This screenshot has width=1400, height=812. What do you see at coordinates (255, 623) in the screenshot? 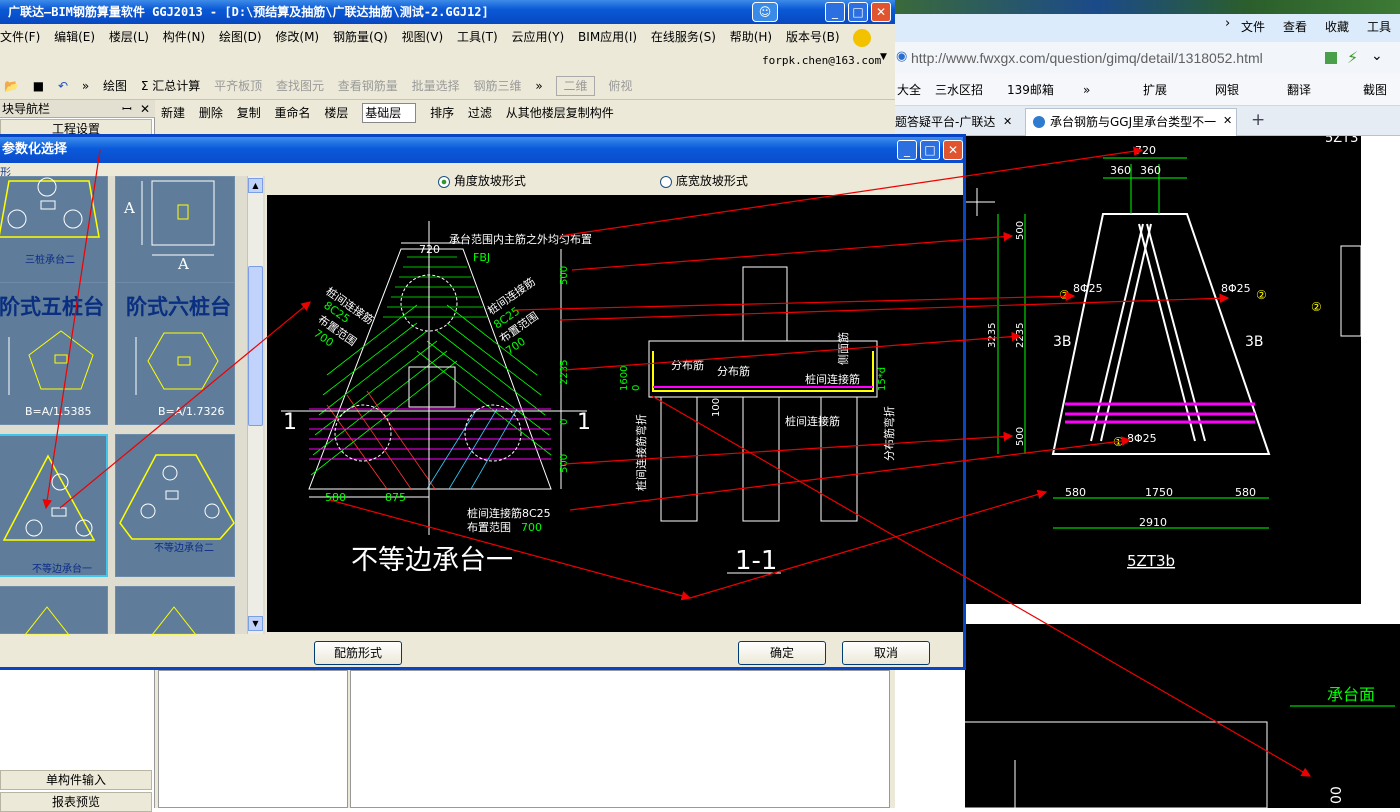
I see `scroll-down-icon: ▼` at bounding box center [255, 623].